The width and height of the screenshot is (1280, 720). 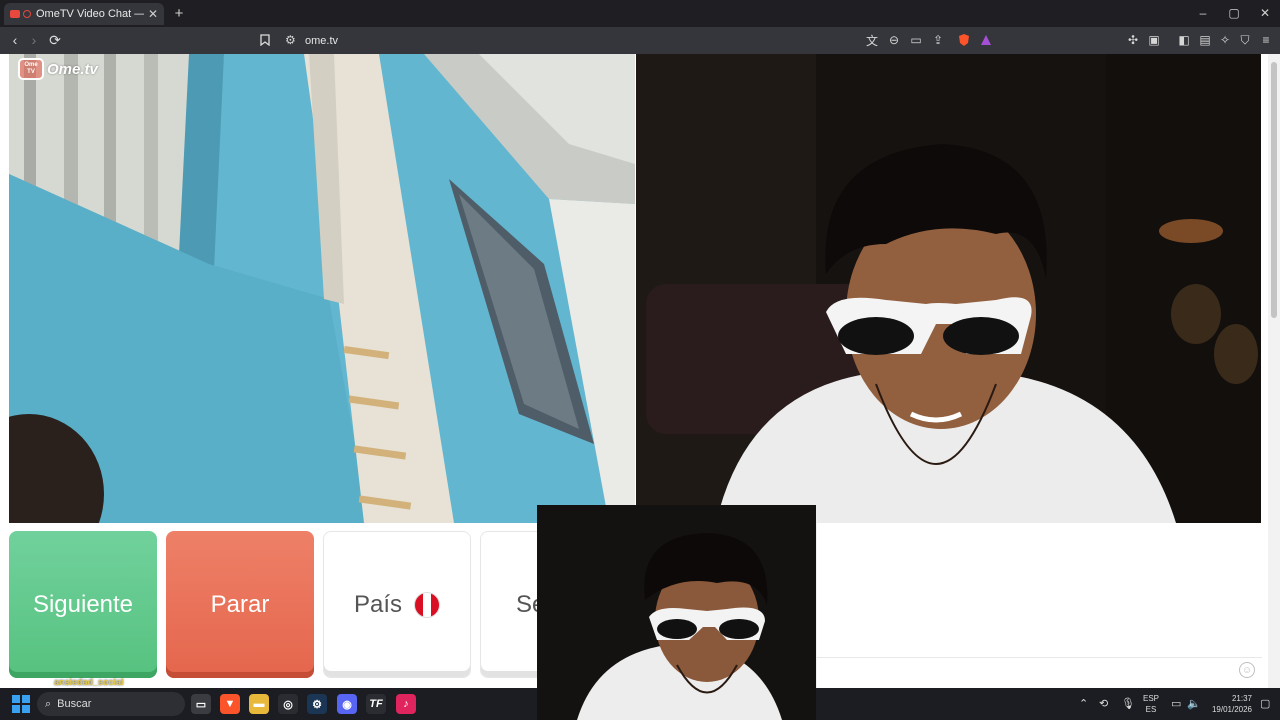 What do you see at coordinates (1266, 40) in the screenshot?
I see `menu-icon: ≡` at bounding box center [1266, 40].